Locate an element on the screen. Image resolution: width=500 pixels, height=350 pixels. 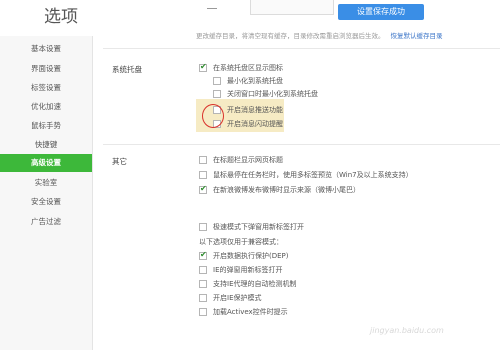
sidebar-item-shortcuts: 快捷键 is located at coordinates (46, 145).